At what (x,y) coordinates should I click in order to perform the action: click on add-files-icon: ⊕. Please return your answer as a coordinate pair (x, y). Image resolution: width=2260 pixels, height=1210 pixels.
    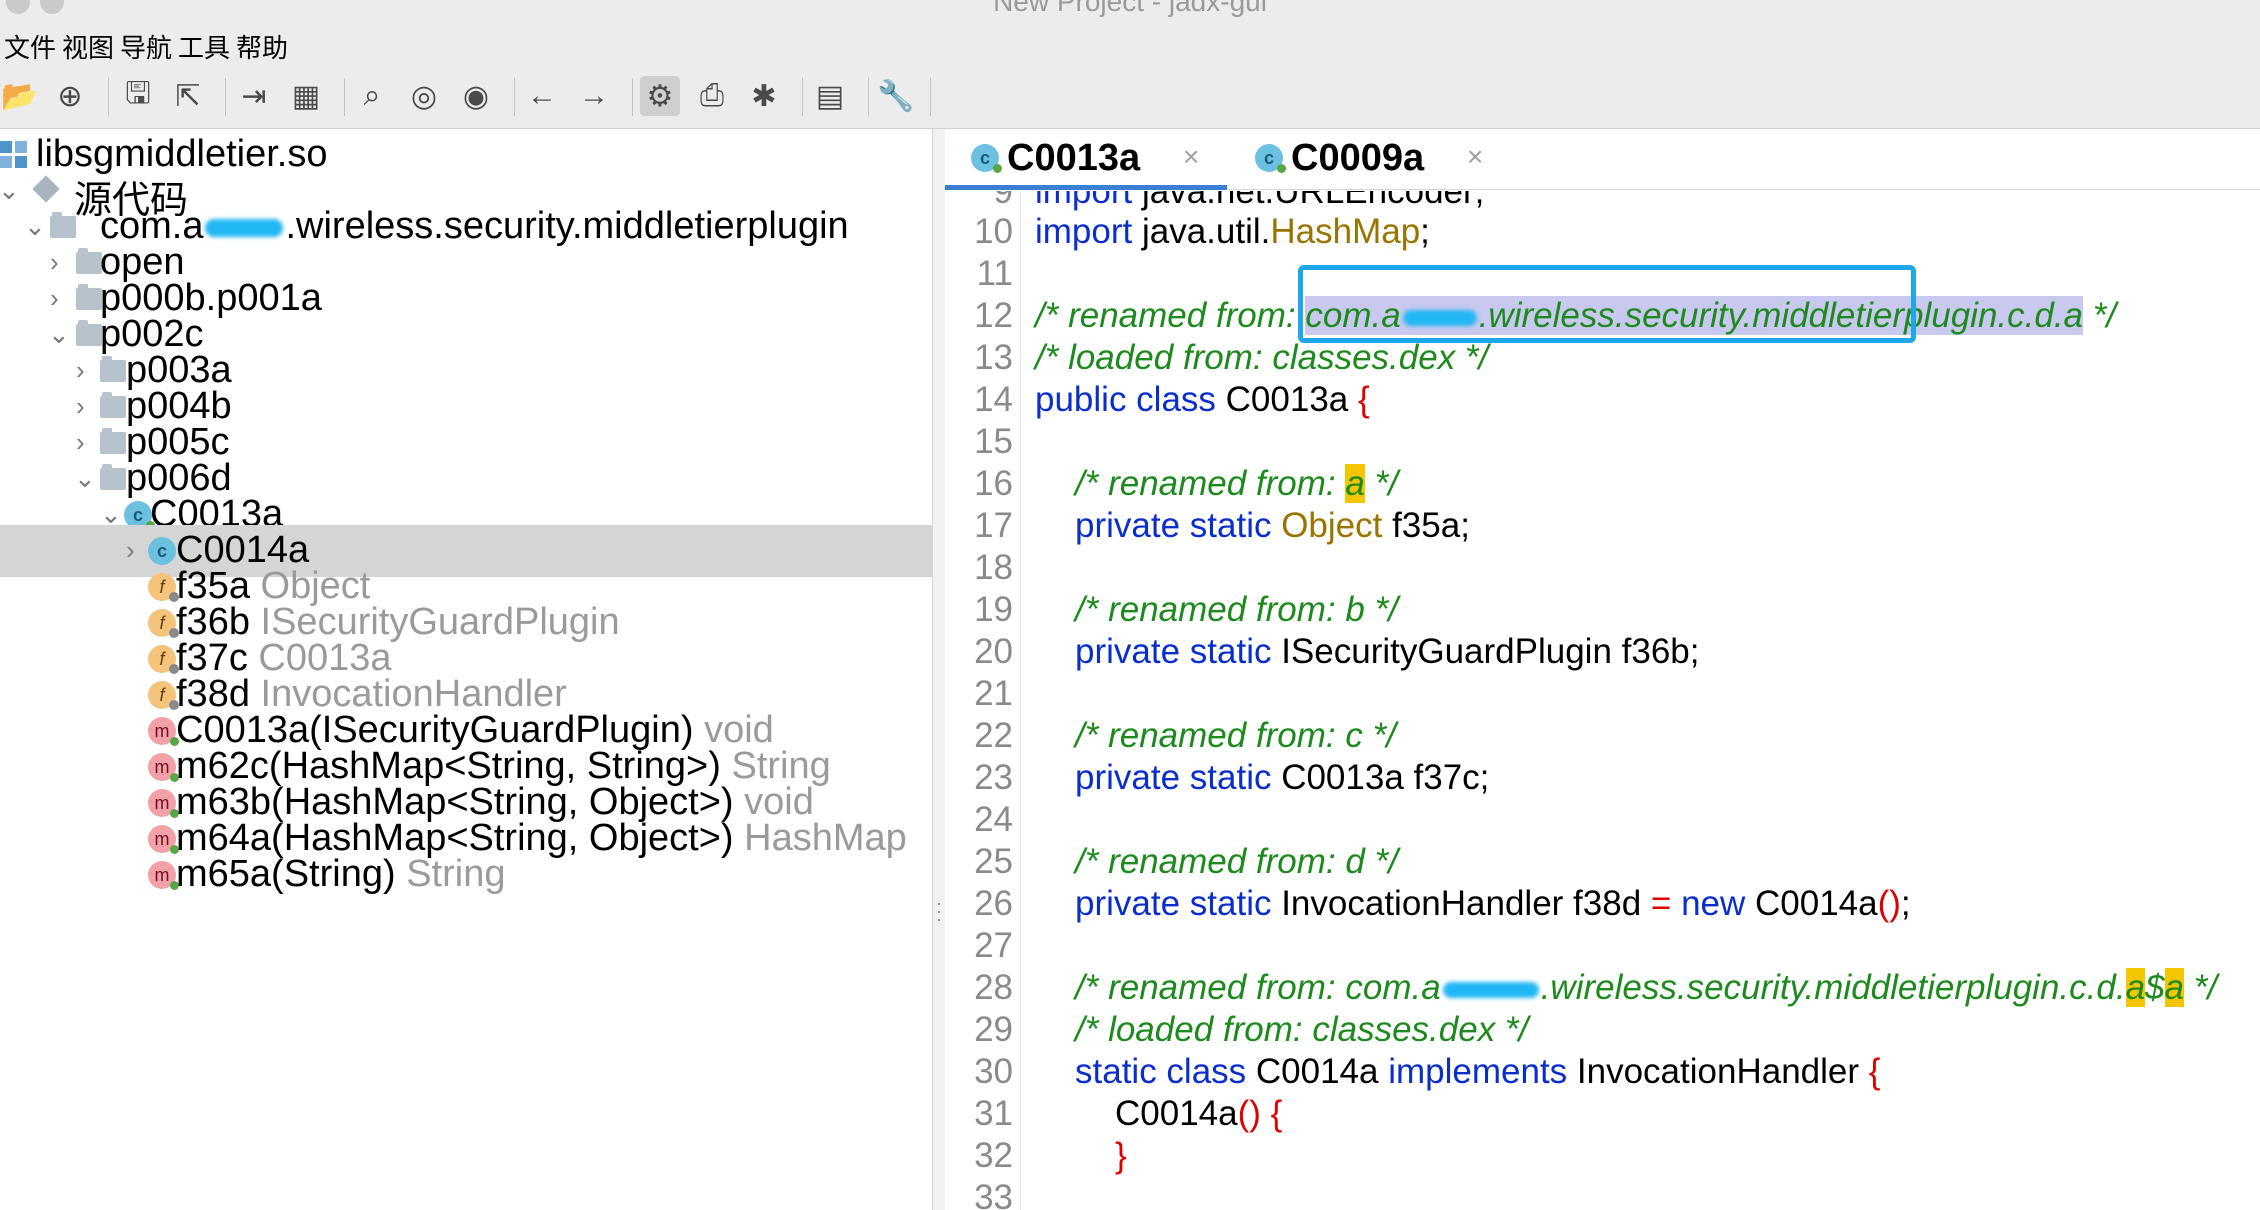
    Looking at the image, I should click on (70, 96).